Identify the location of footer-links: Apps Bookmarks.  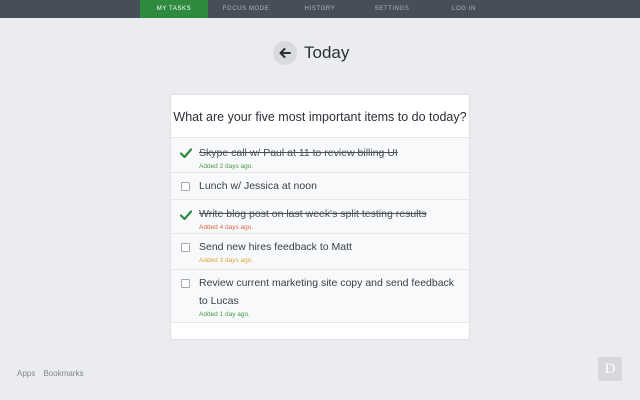
(53, 373).